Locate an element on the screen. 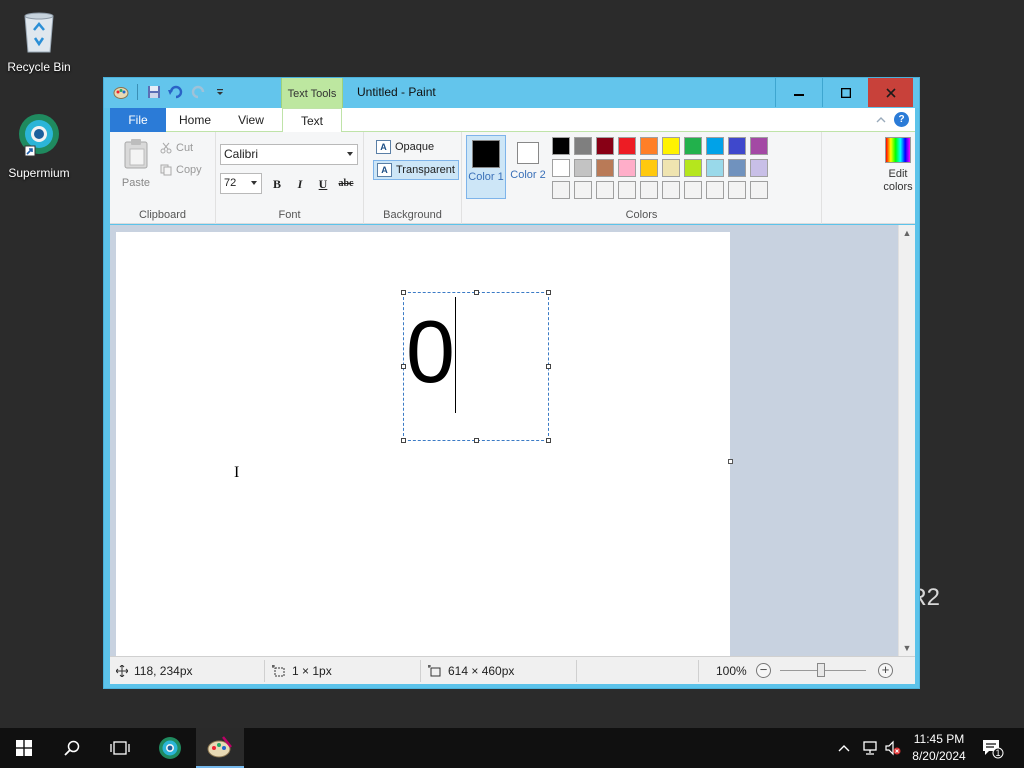 This screenshot has height=768, width=1024. copy-button: Copy is located at coordinates (181, 170).